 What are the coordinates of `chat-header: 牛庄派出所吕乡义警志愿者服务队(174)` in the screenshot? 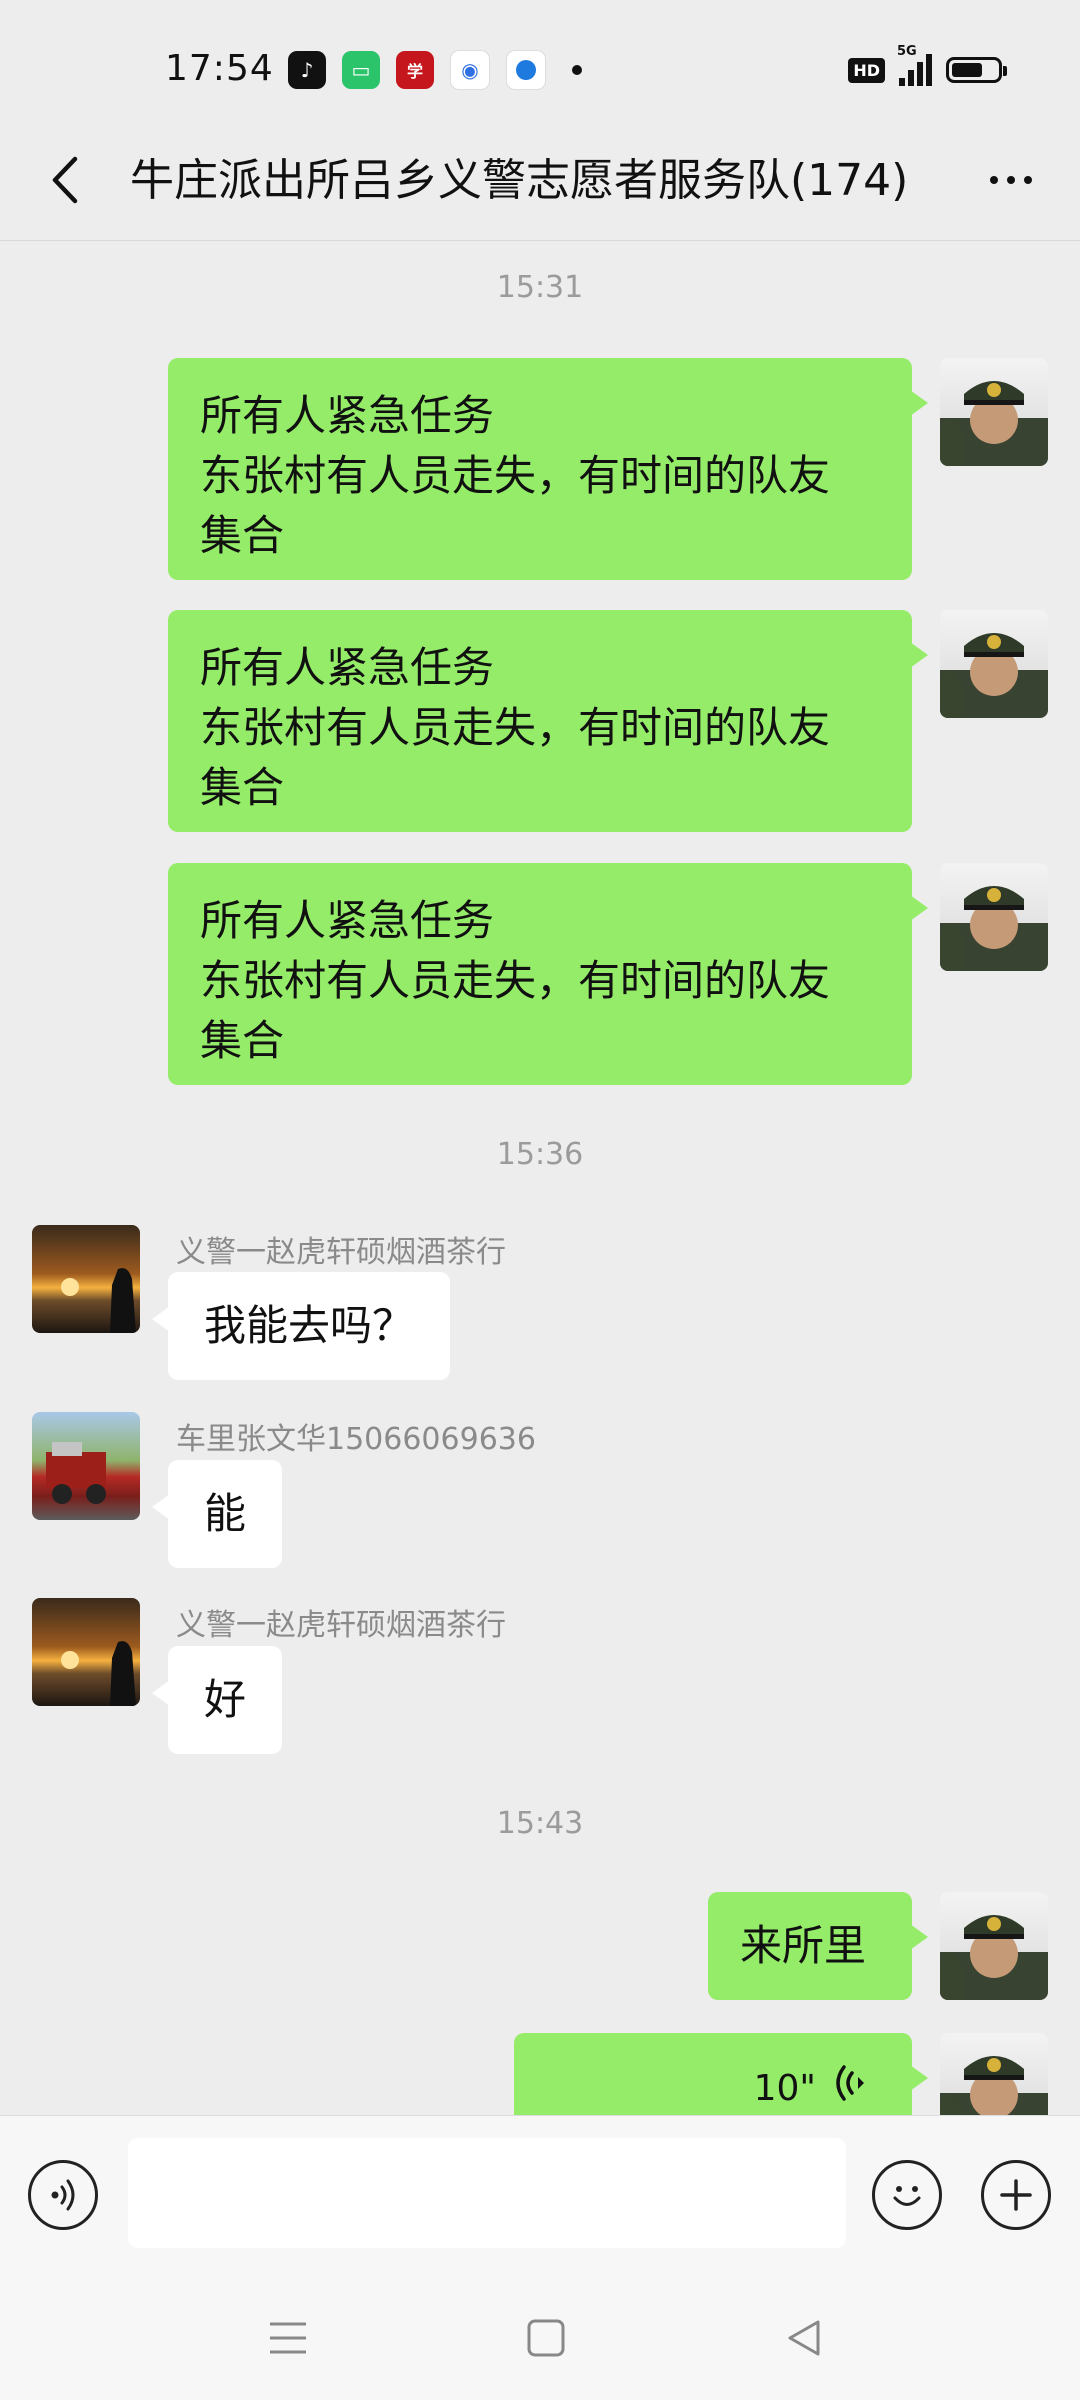 It's located at (540, 180).